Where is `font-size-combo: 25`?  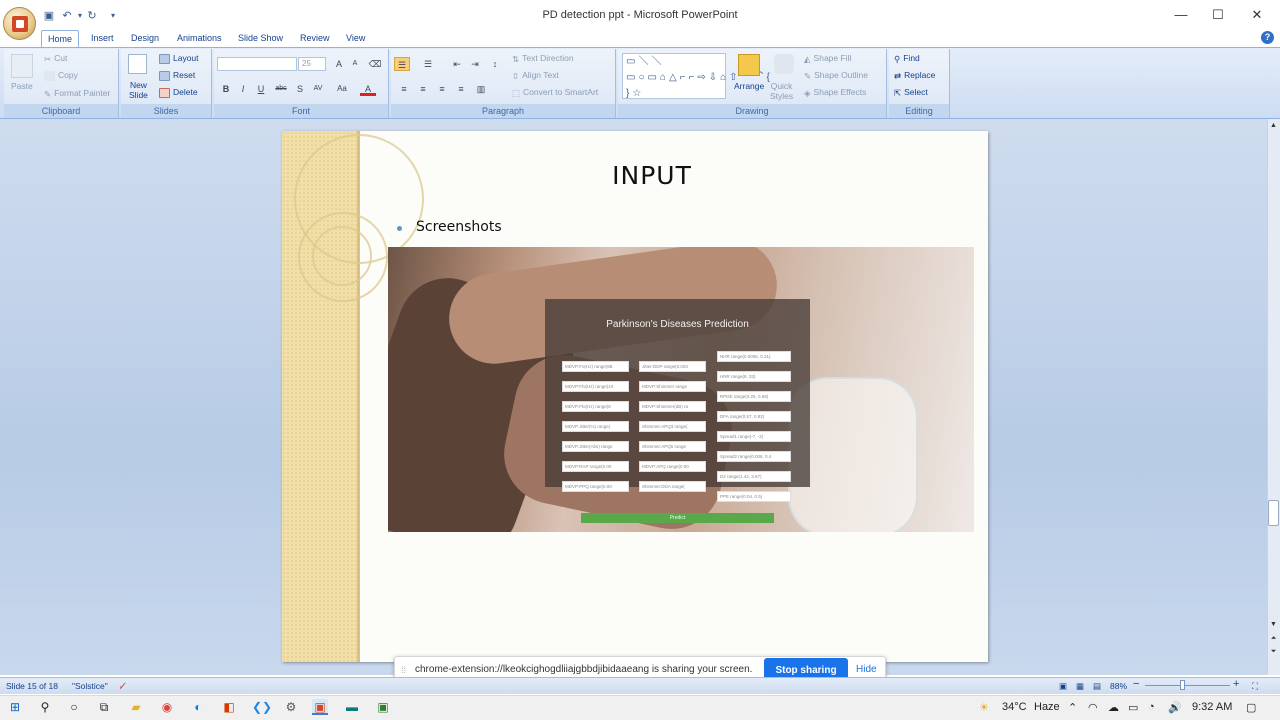 font-size-combo: 25 is located at coordinates (312, 64).